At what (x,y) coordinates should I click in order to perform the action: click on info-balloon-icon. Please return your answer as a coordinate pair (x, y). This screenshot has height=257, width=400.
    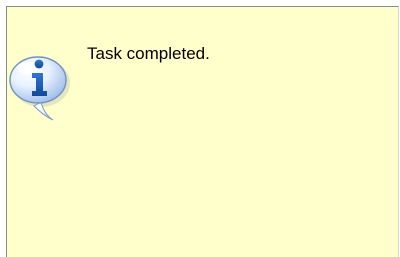
    Looking at the image, I should click on (41, 87).